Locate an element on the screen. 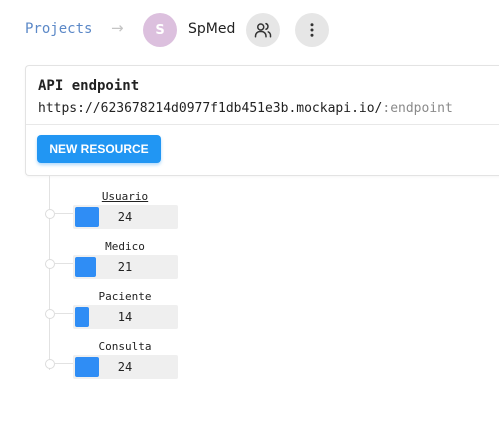 The width and height of the screenshot is (499, 439). avatar-letter: S is located at coordinates (160, 30).